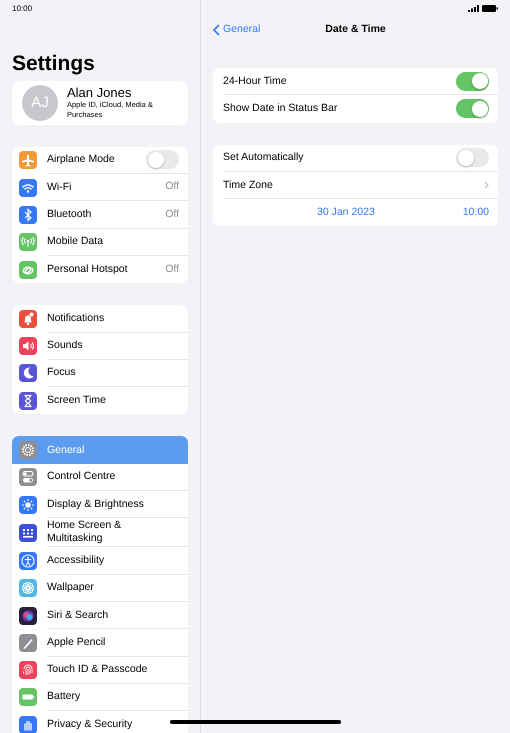 The image size is (510, 733). What do you see at coordinates (280, 108) in the screenshot?
I see `setting-label: Show Date in Status Bar` at bounding box center [280, 108].